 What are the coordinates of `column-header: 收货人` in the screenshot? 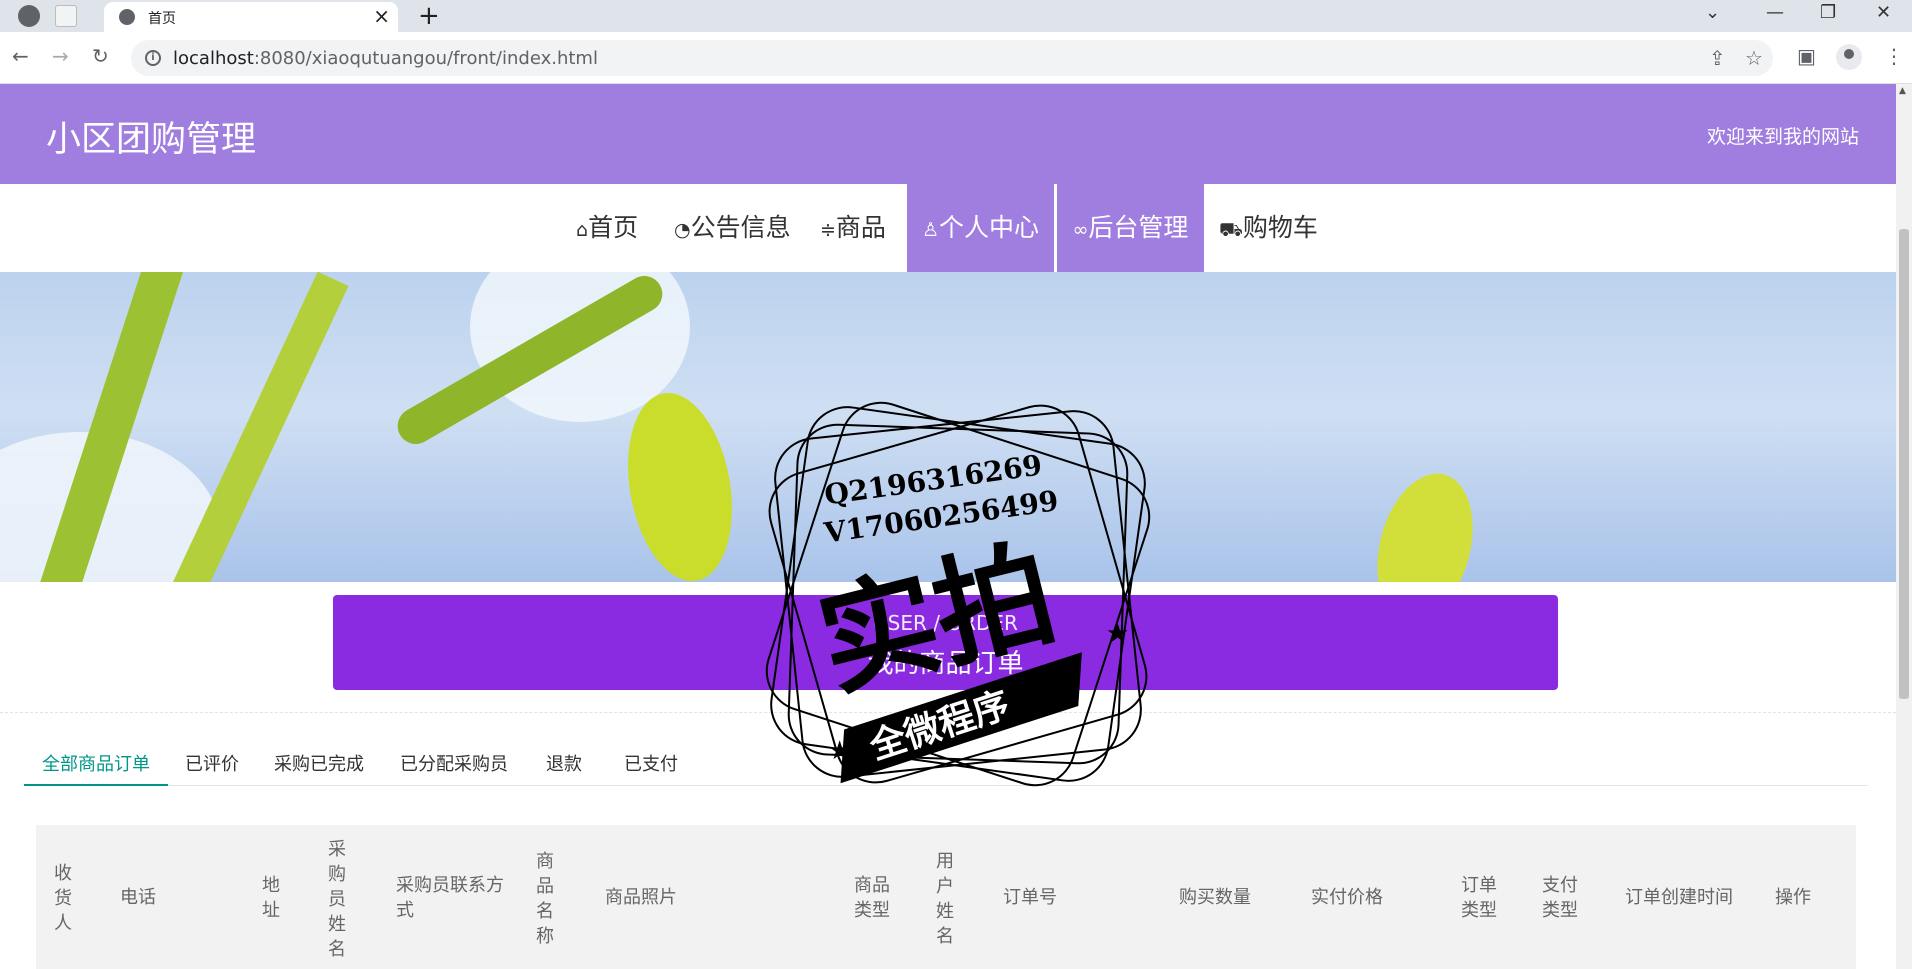 It's located at (63, 898).